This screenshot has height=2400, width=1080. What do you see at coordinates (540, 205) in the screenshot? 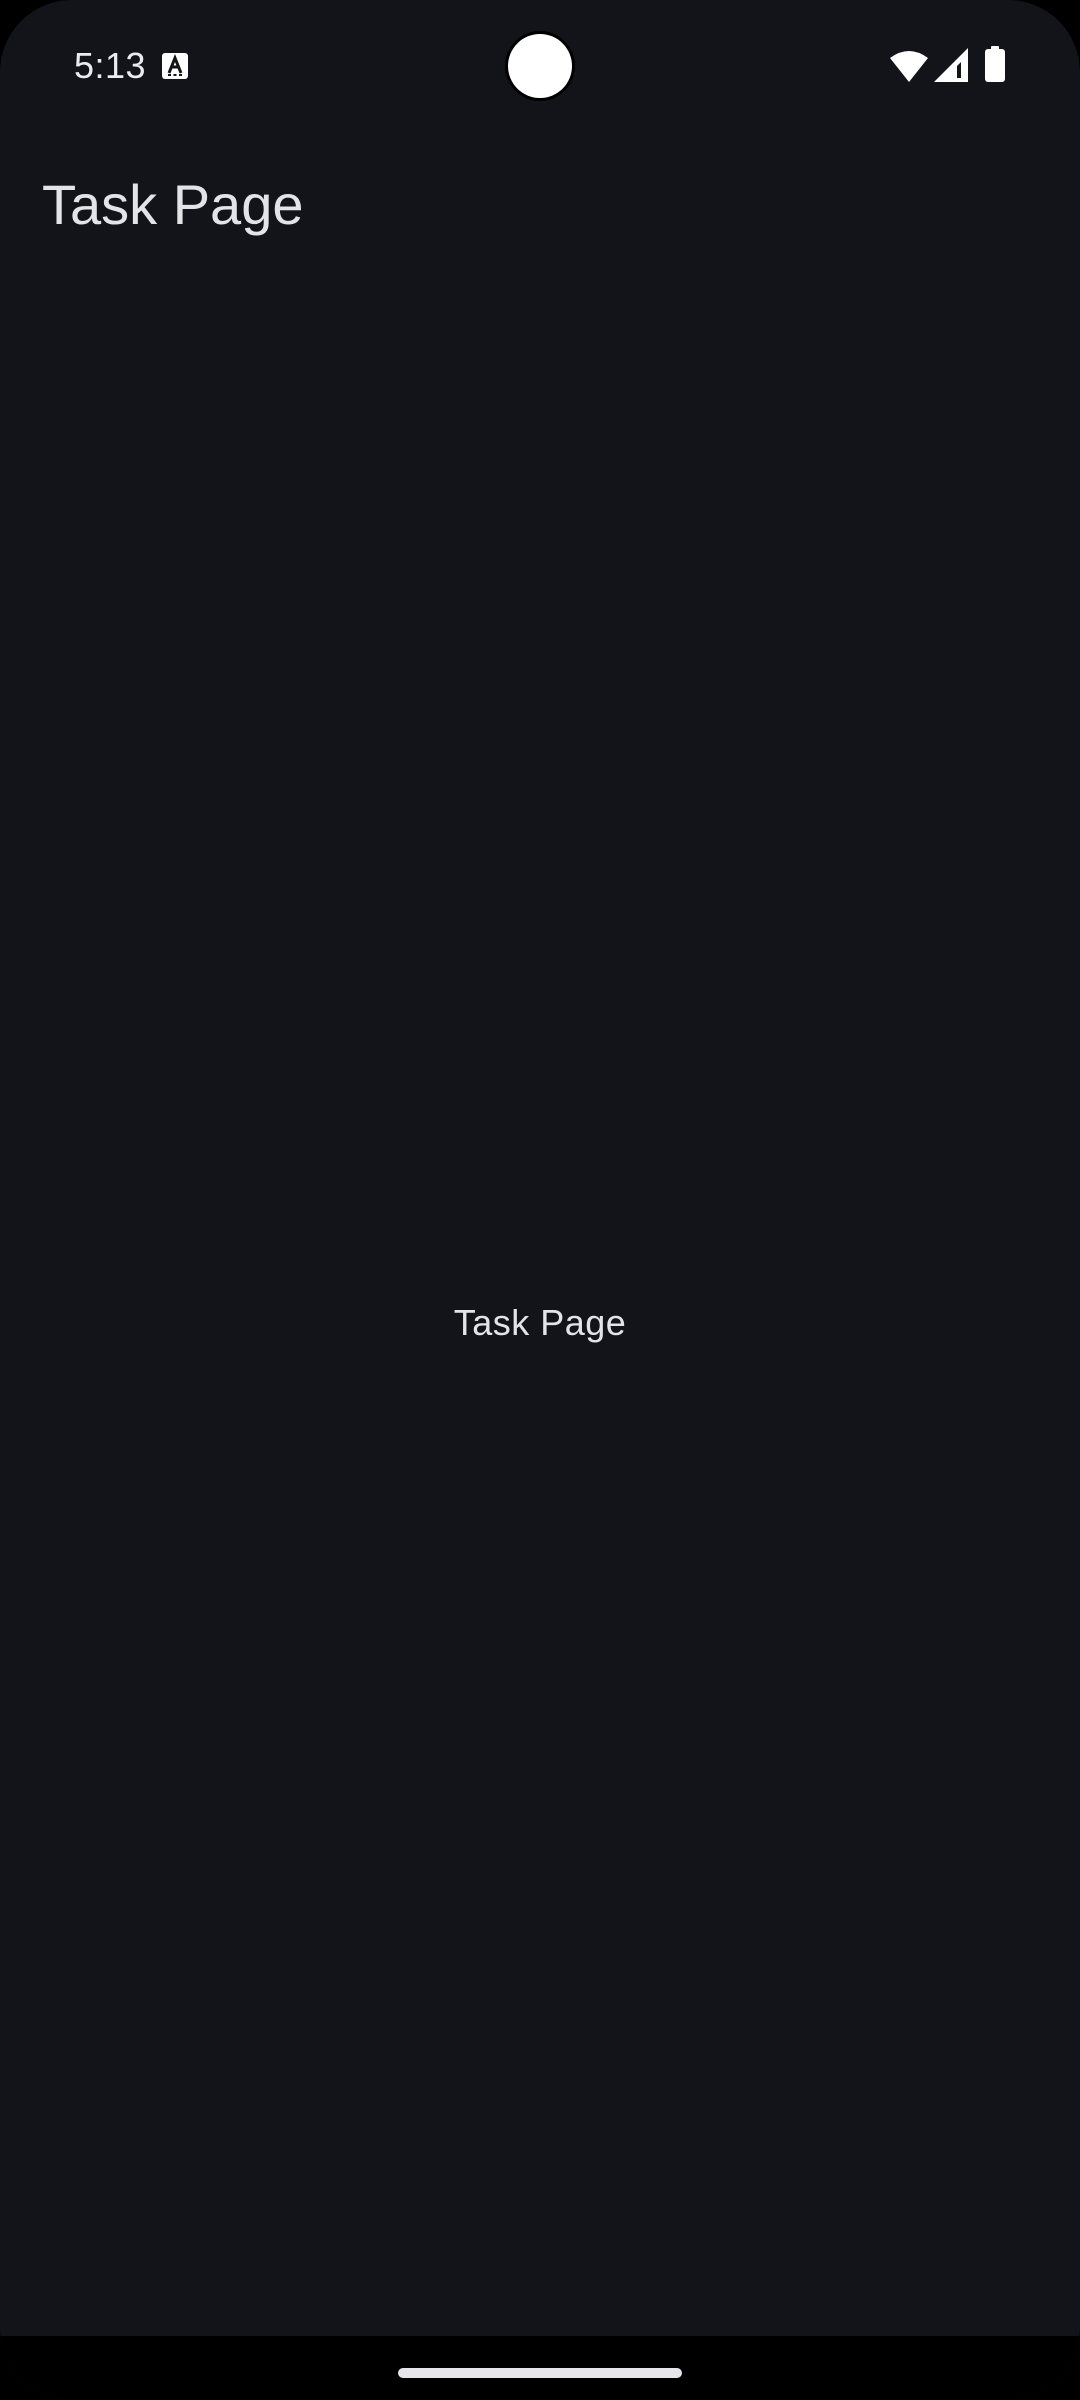
I see `top-app-bar: Task Page` at bounding box center [540, 205].